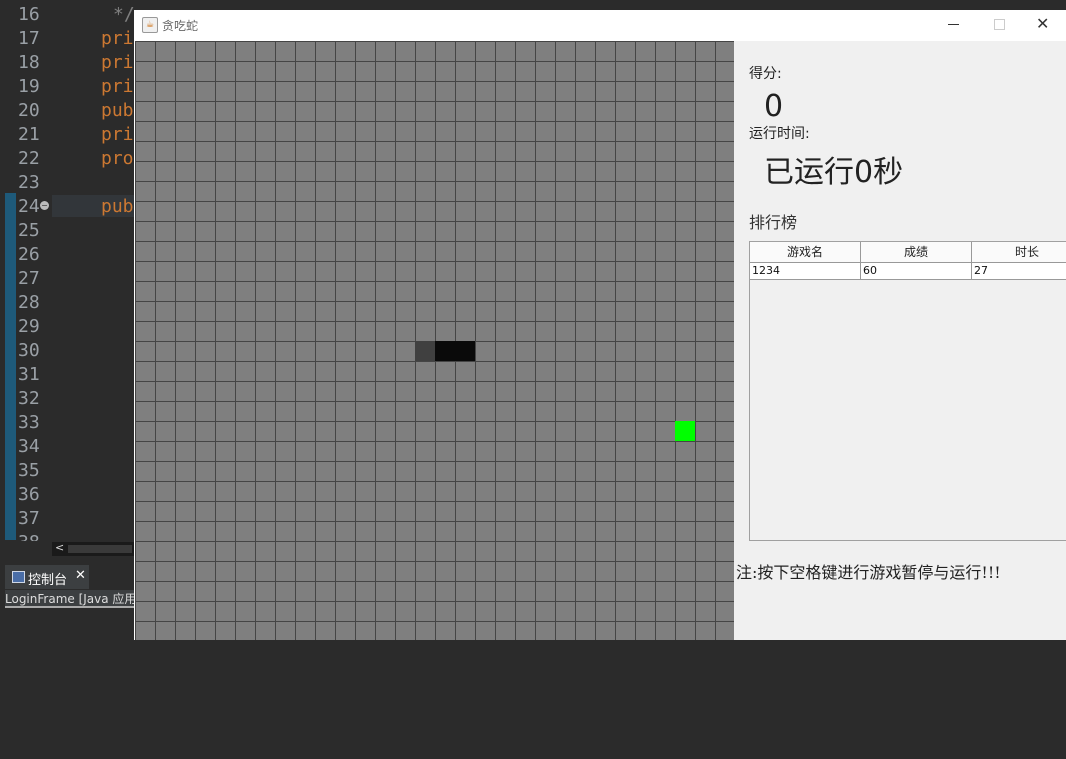 This screenshot has height=759, width=1066. I want to click on line-number: 38, so click(33, 536).